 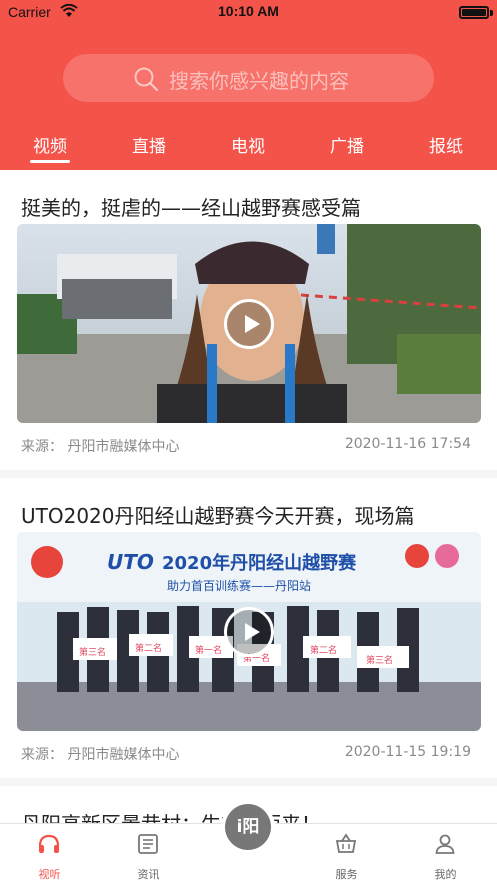 I want to click on video-date: 2020-11-16 17:54, so click(x=407, y=444).